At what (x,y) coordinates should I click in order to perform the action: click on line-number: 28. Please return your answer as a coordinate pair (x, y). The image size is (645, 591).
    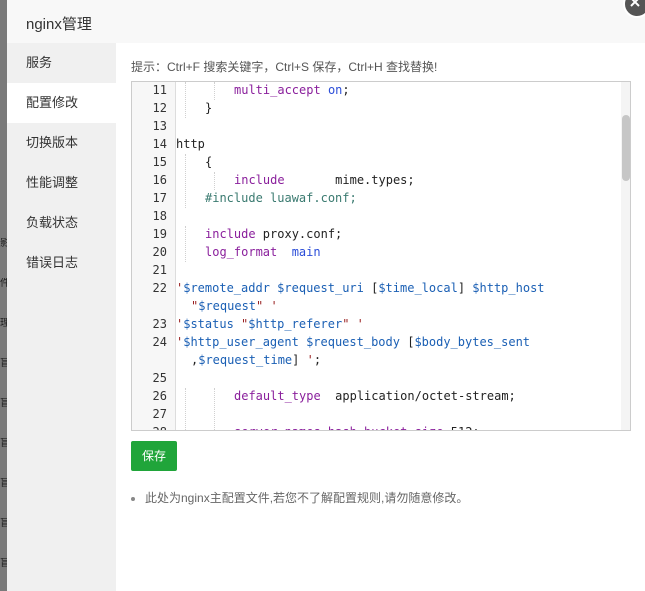
    Looking at the image, I should click on (149, 427).